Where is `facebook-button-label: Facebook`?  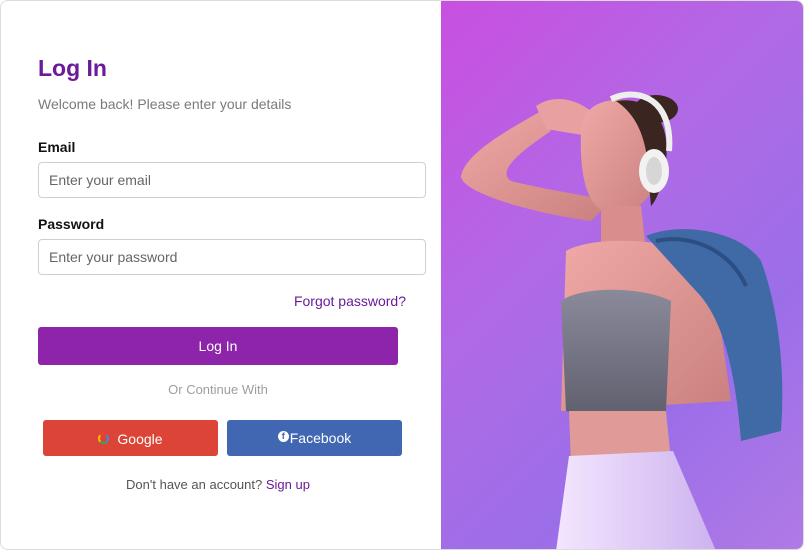 facebook-button-label: Facebook is located at coordinates (320, 438).